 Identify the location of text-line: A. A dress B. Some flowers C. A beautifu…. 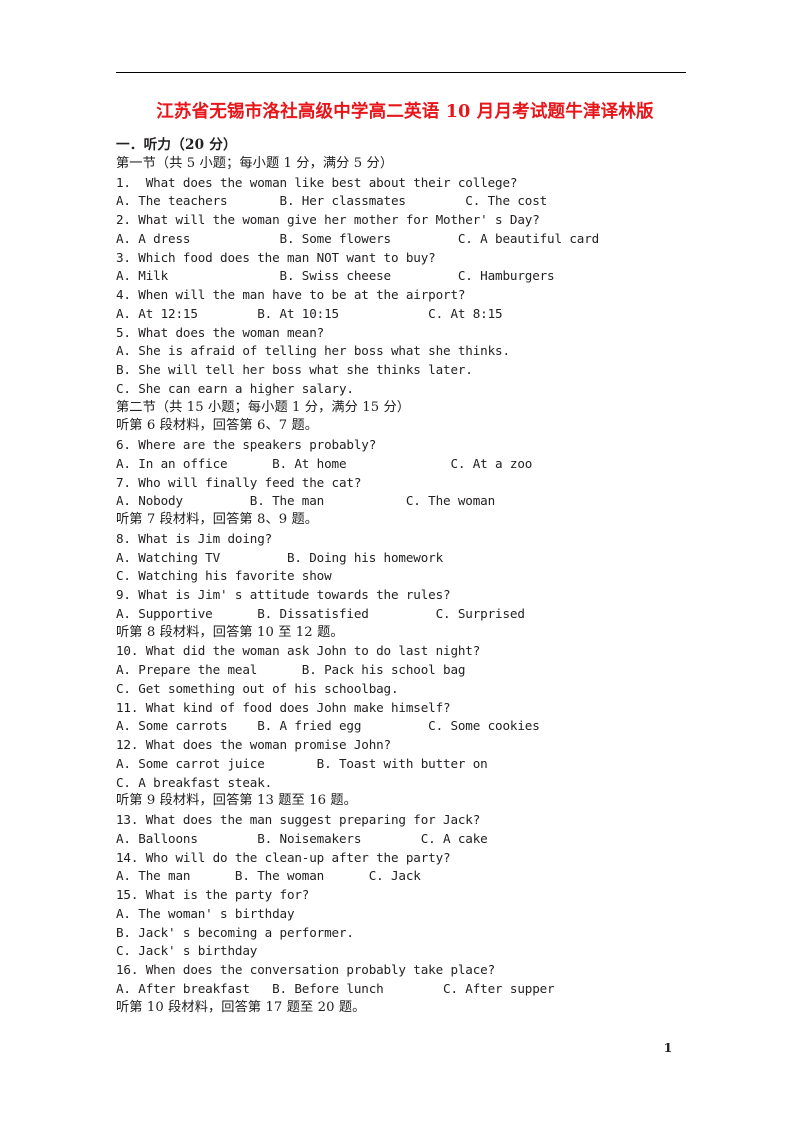
(358, 238).